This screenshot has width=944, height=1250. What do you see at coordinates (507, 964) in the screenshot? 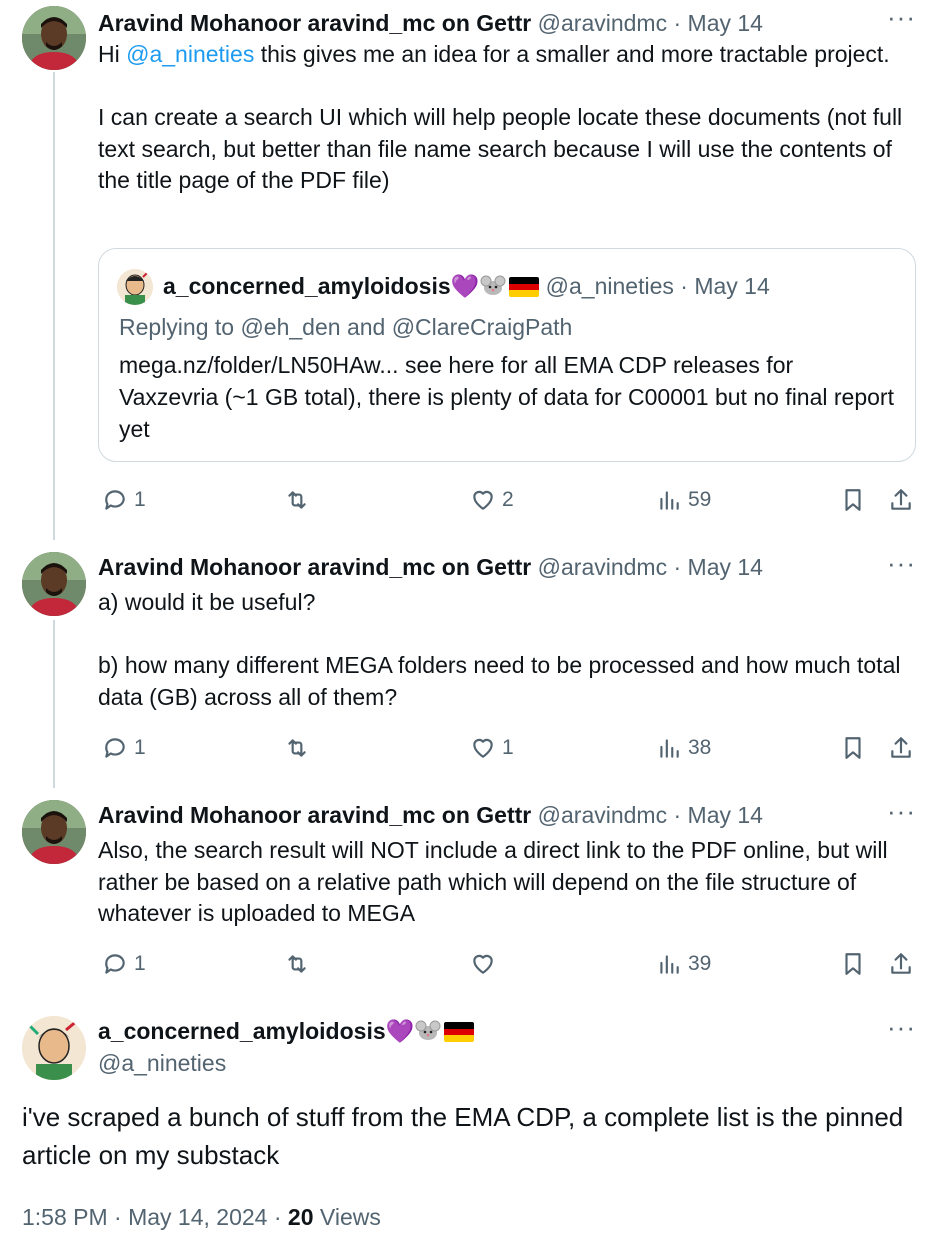
I see `action-bar: 1 39` at bounding box center [507, 964].